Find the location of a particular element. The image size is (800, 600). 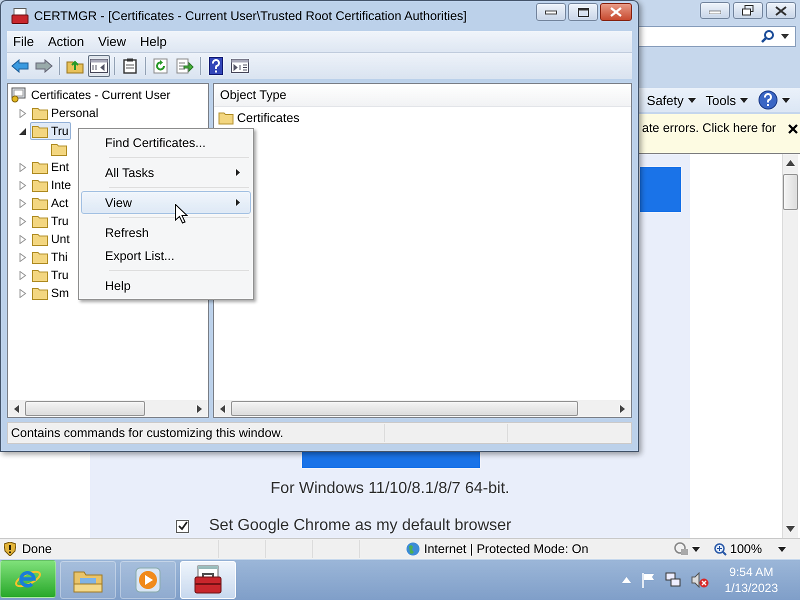

show-tree-button is located at coordinates (99, 66).